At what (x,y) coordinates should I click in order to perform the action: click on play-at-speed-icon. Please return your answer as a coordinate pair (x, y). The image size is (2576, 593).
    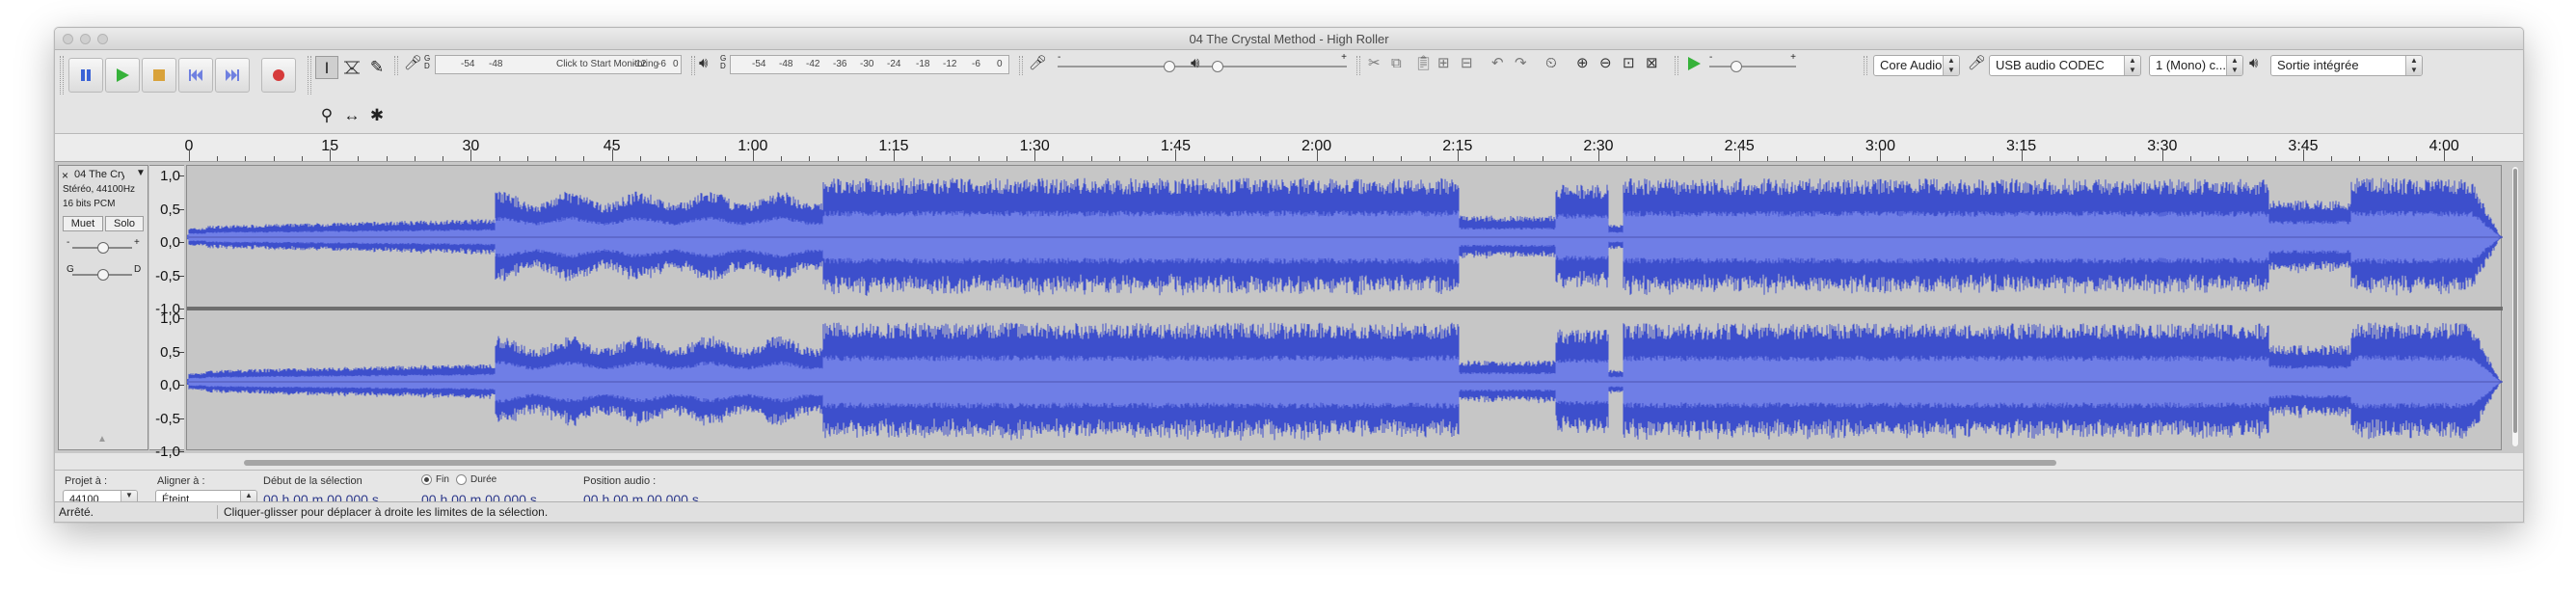
    Looking at the image, I should click on (1694, 63).